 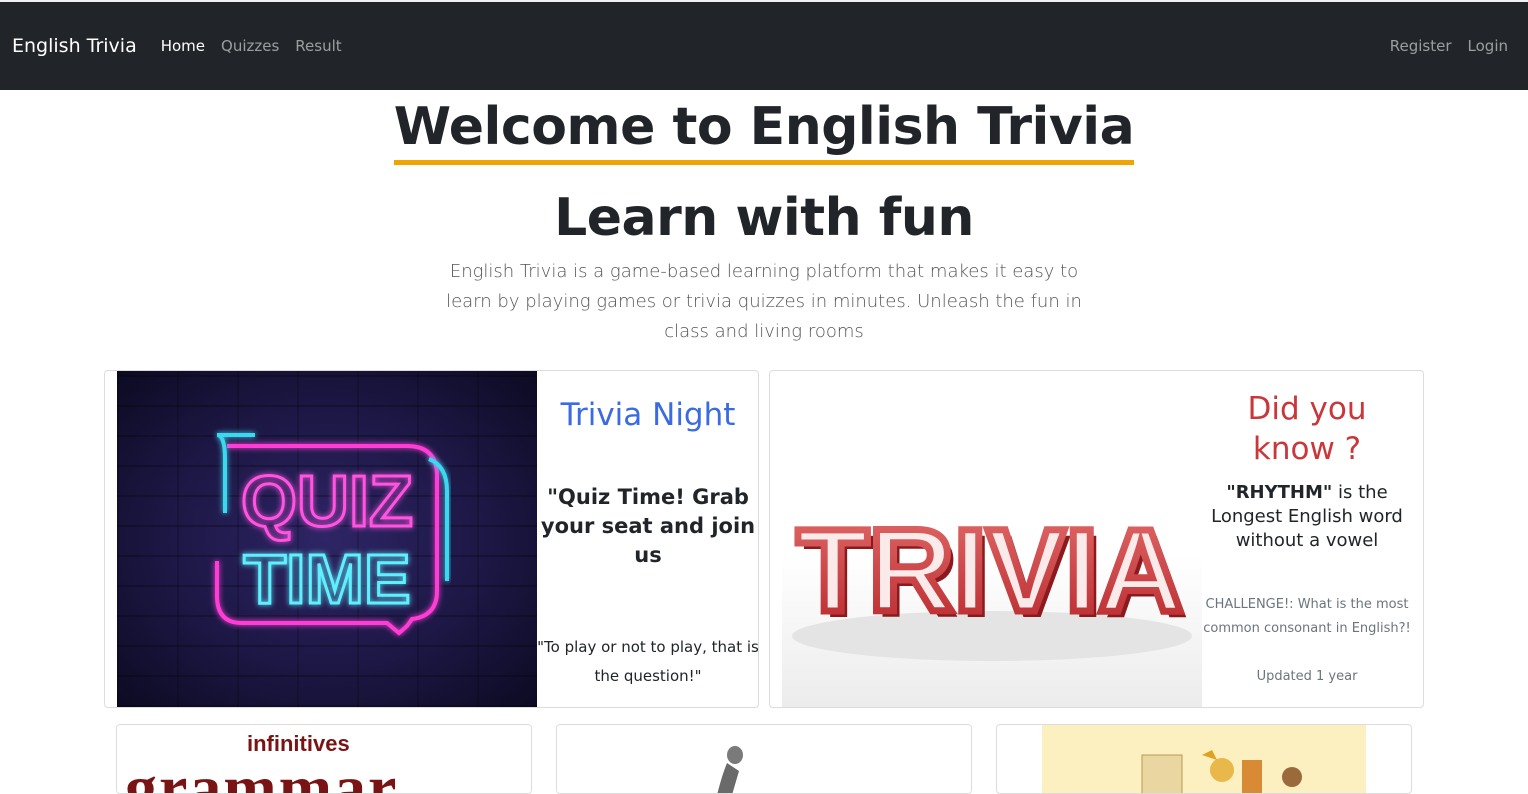 I want to click on illustration-image, so click(x=1204, y=759).